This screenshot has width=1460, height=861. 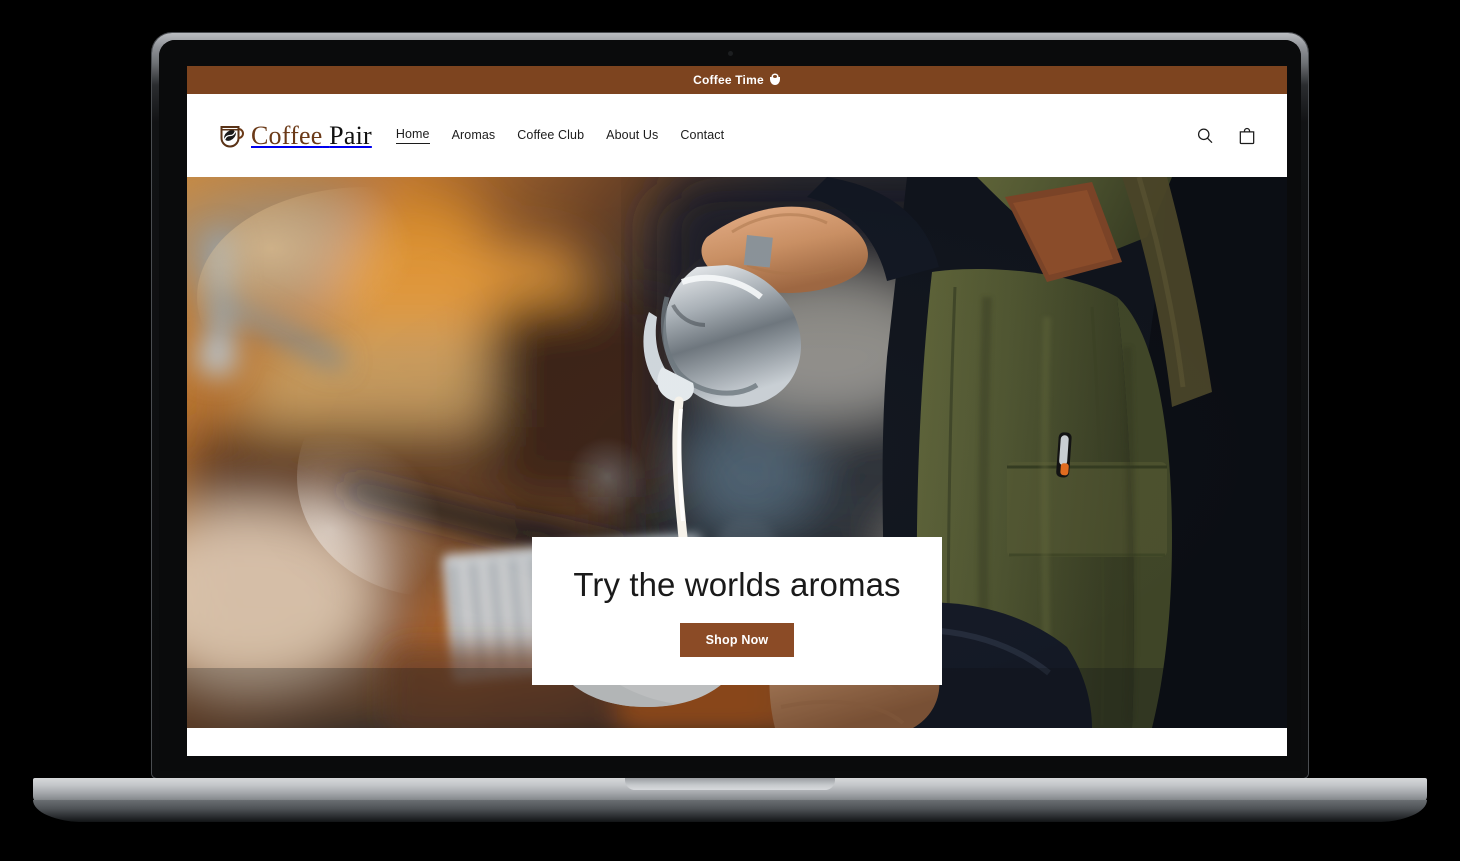 I want to click on nav-item-home: Home, so click(x=412, y=135).